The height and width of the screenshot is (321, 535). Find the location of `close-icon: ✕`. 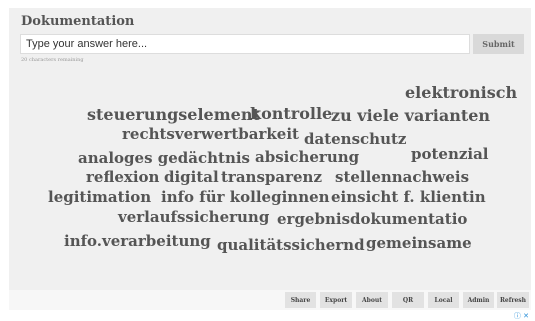

close-icon: ✕ is located at coordinates (526, 316).